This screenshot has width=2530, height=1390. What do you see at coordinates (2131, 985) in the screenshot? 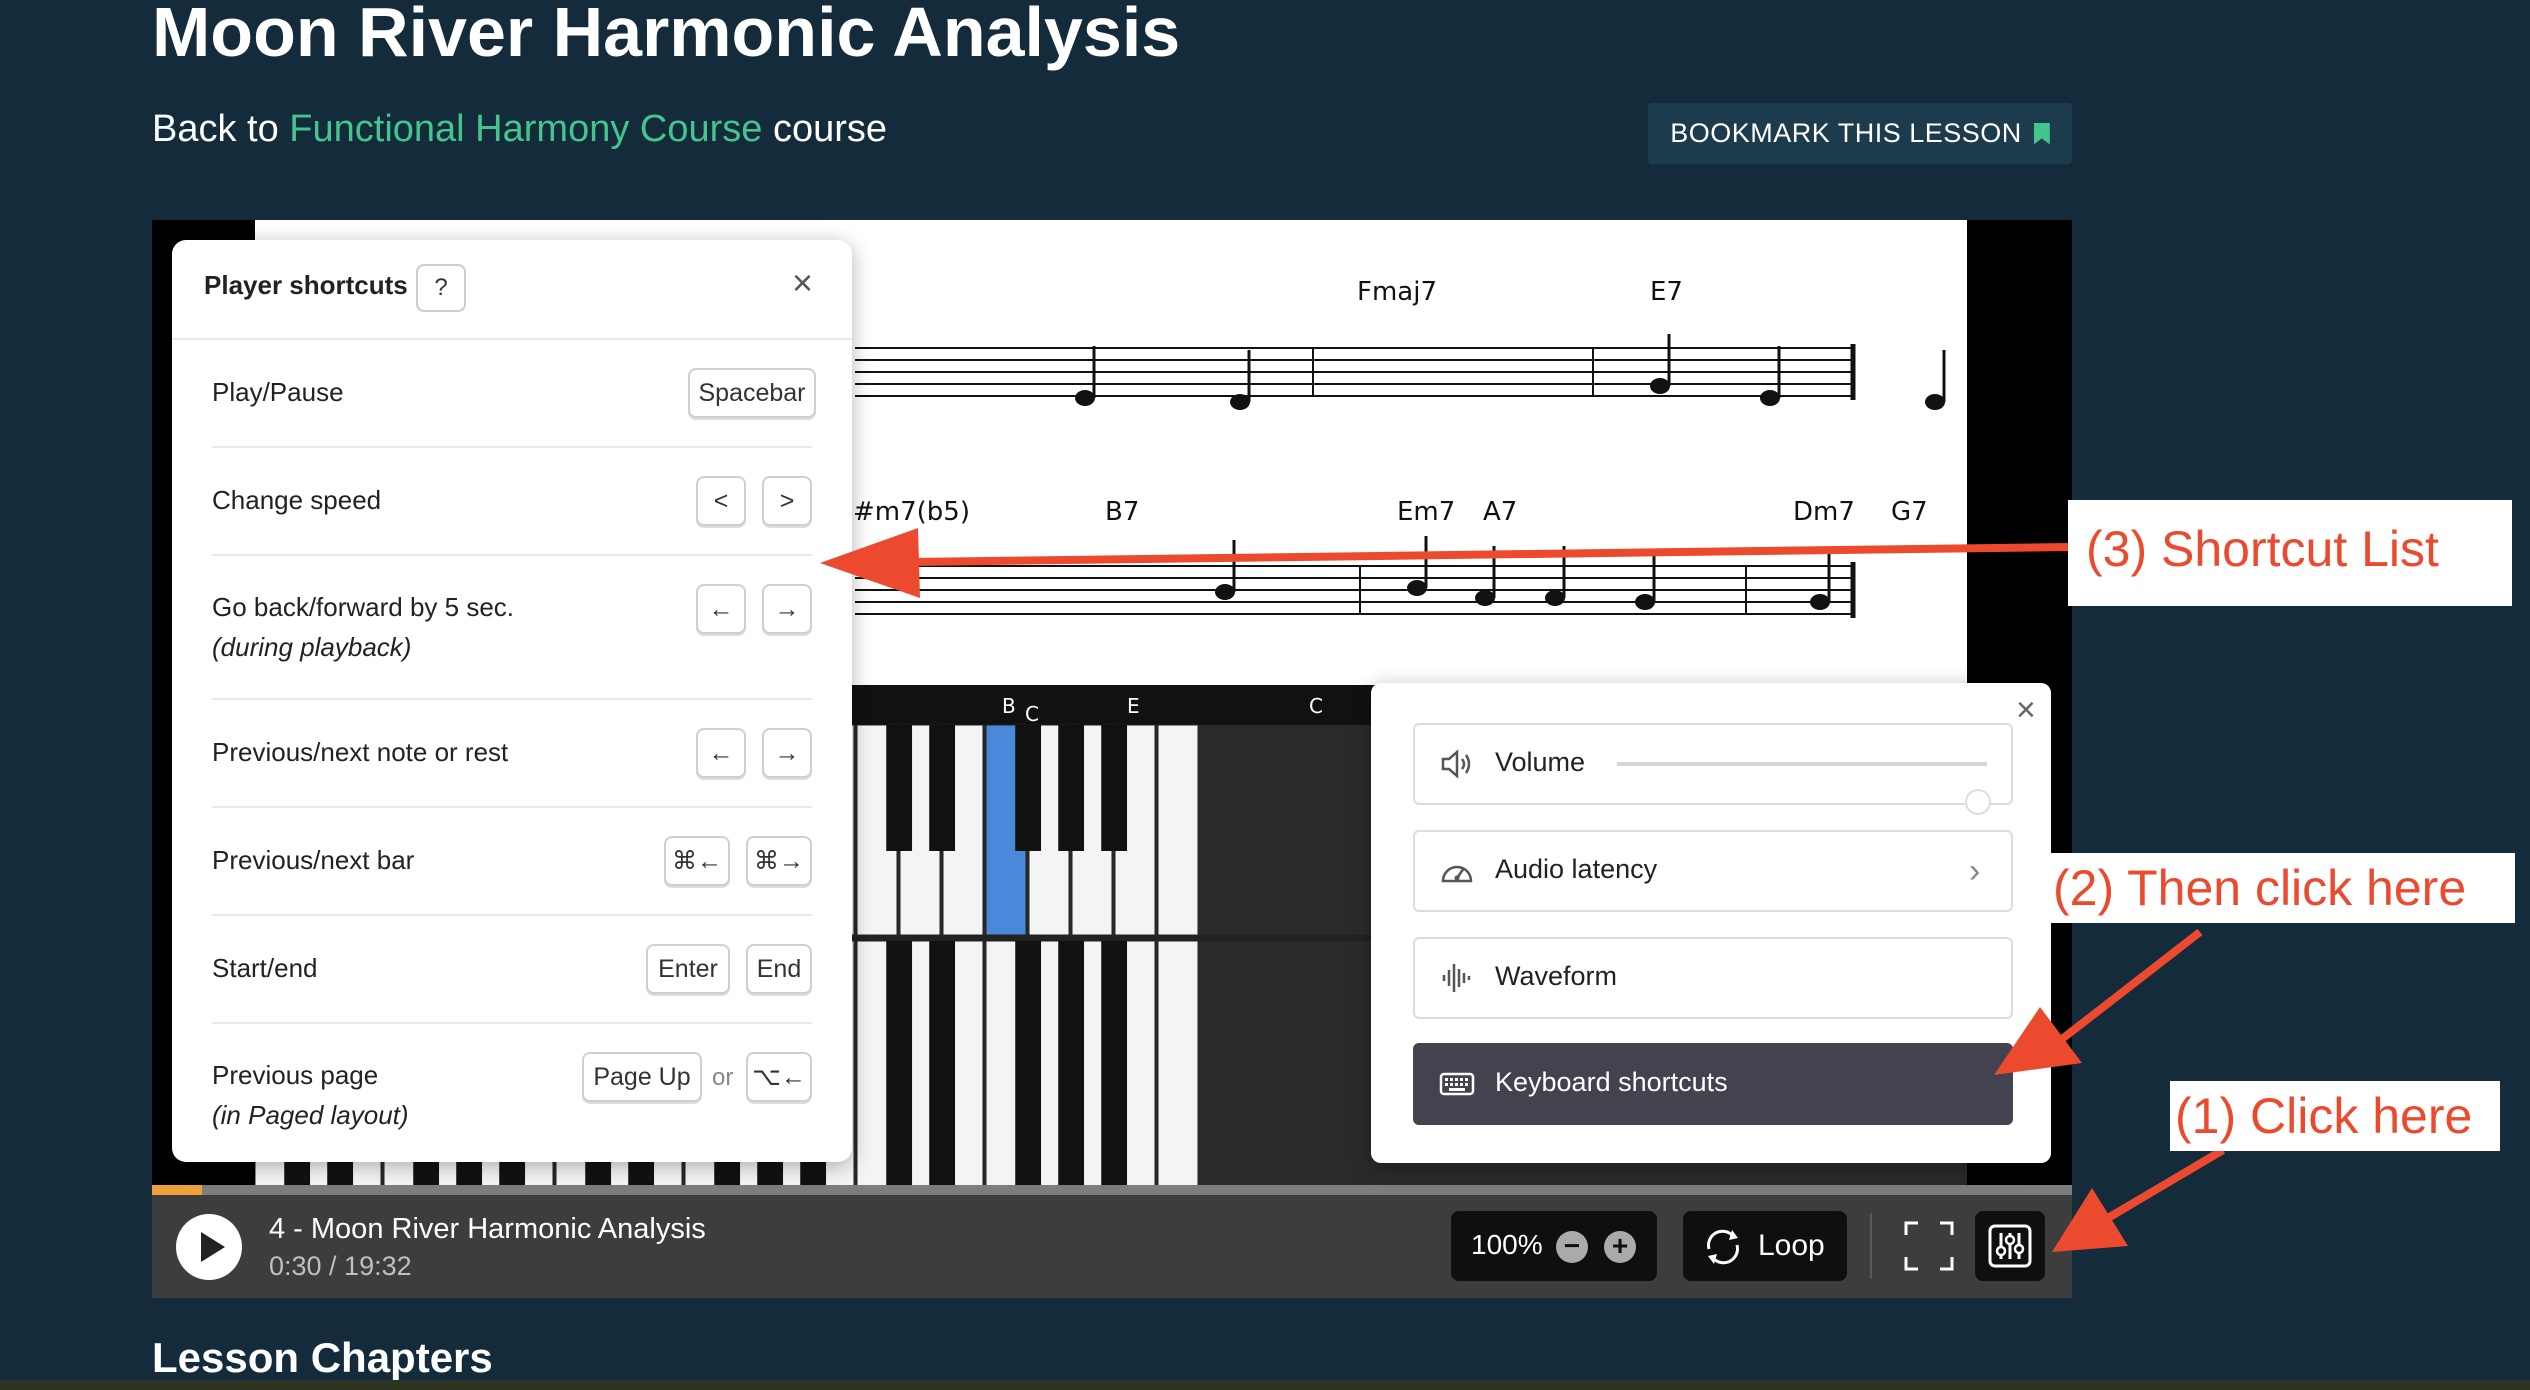
I see `arrow-to-keyboard-shortcuts` at bounding box center [2131, 985].